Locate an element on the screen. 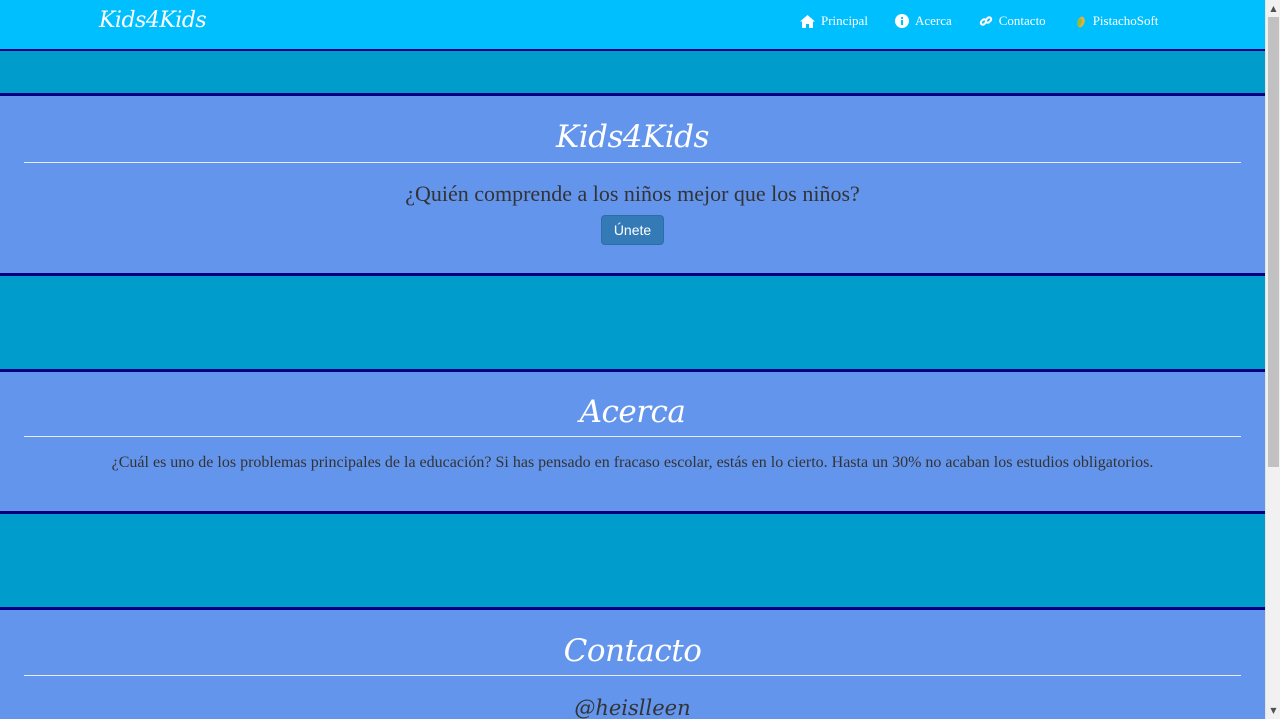  nav-label-contacto: Contacto is located at coordinates (1022, 20).